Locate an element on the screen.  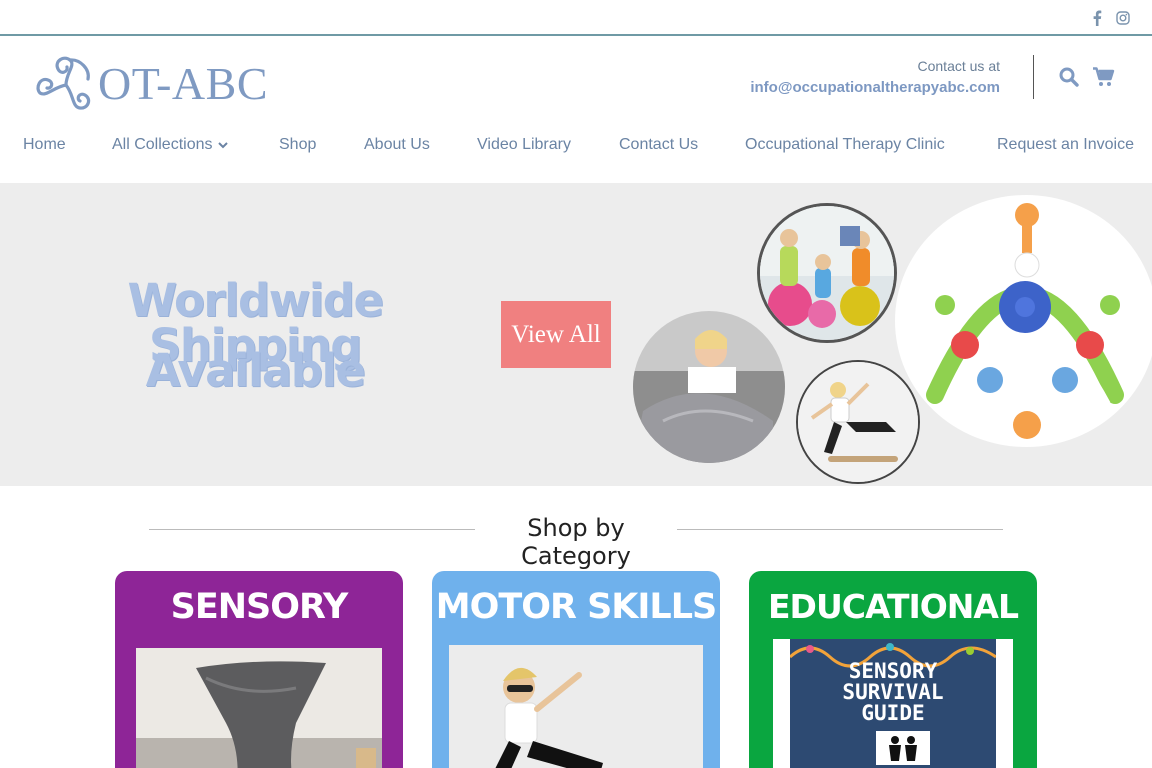
contact-email-link: info@occupationaltherapyabc.com is located at coordinates (875, 87).